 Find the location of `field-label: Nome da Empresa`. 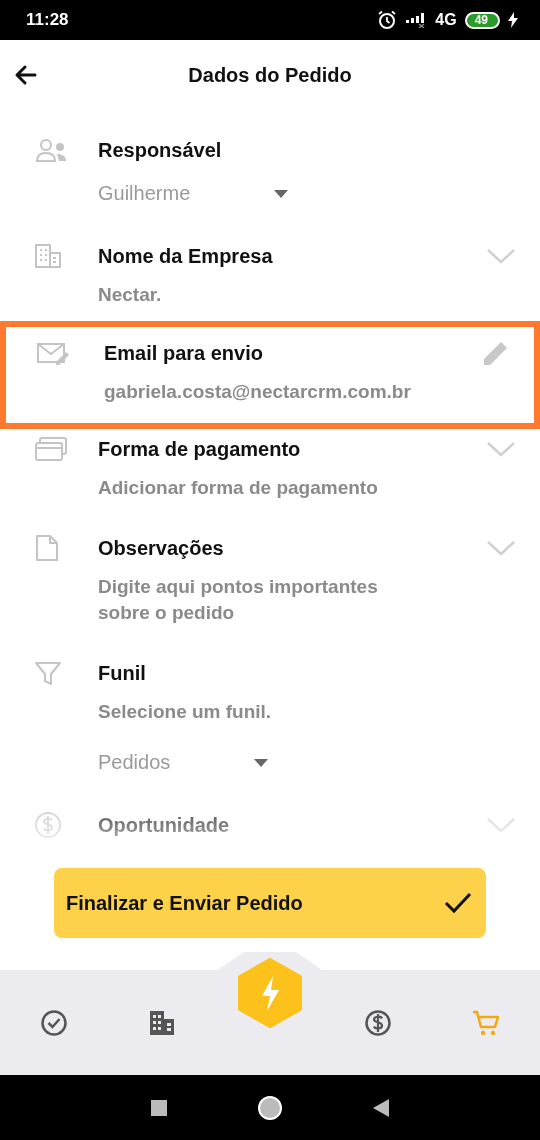

field-label: Nome da Empresa is located at coordinates (185, 256).